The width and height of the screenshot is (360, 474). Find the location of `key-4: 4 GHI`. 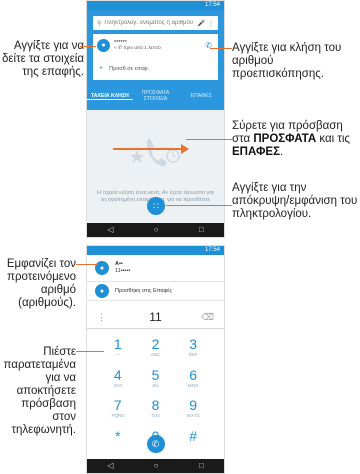

key-4: 4 GHI is located at coordinates (118, 381).